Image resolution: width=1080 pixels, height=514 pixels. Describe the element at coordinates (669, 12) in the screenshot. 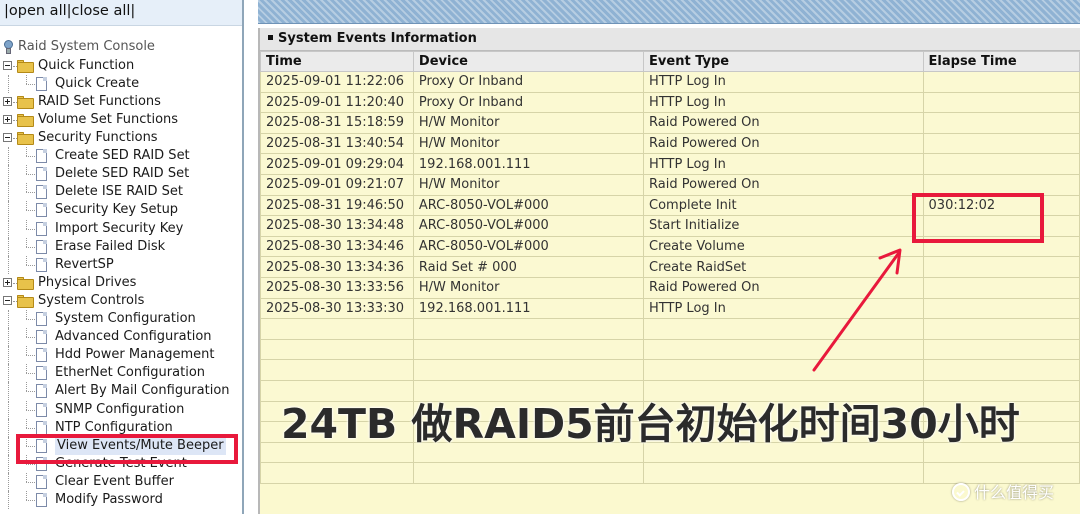

I see `content-top-strip` at that location.